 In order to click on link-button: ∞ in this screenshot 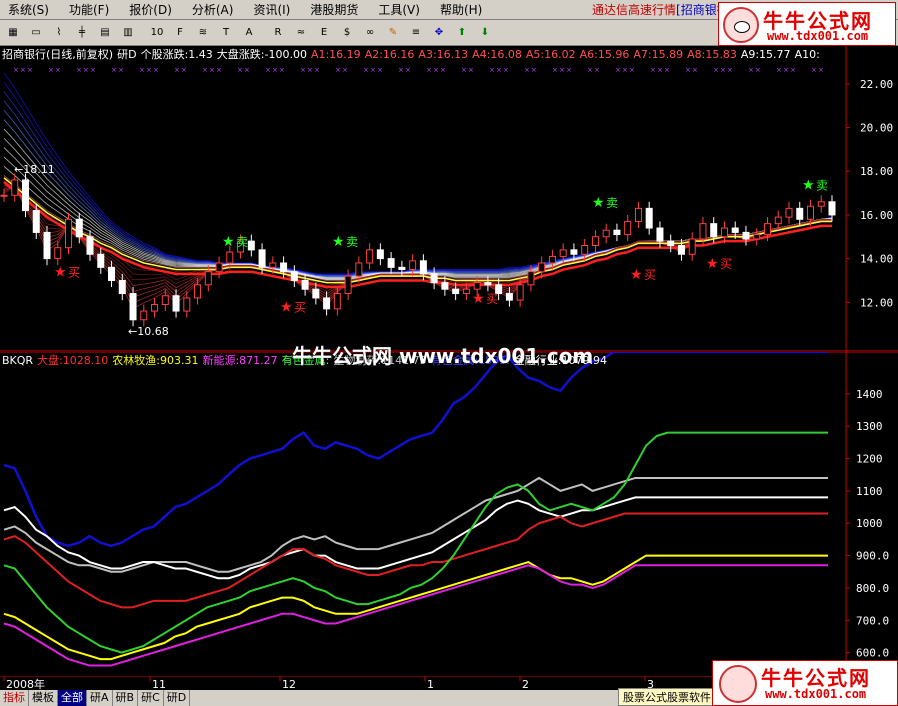, I will do `click(370, 32)`.